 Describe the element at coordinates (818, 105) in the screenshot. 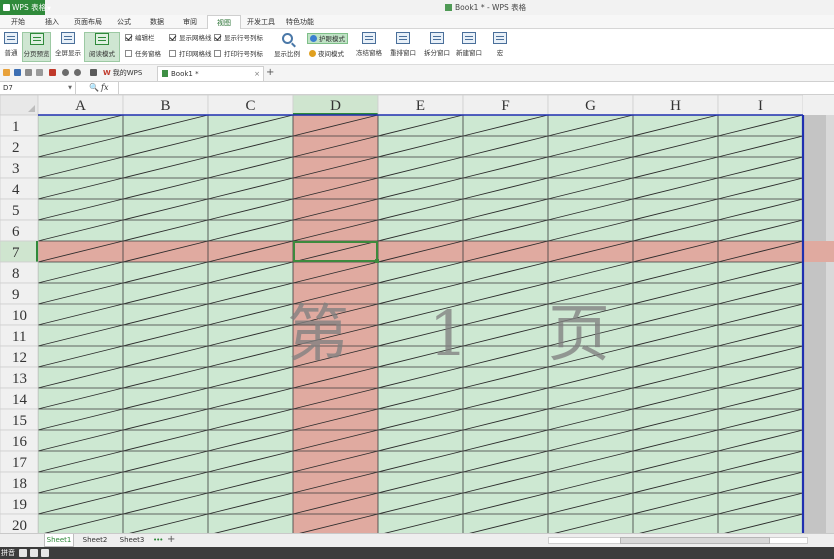

I see `column-header-filler` at that location.